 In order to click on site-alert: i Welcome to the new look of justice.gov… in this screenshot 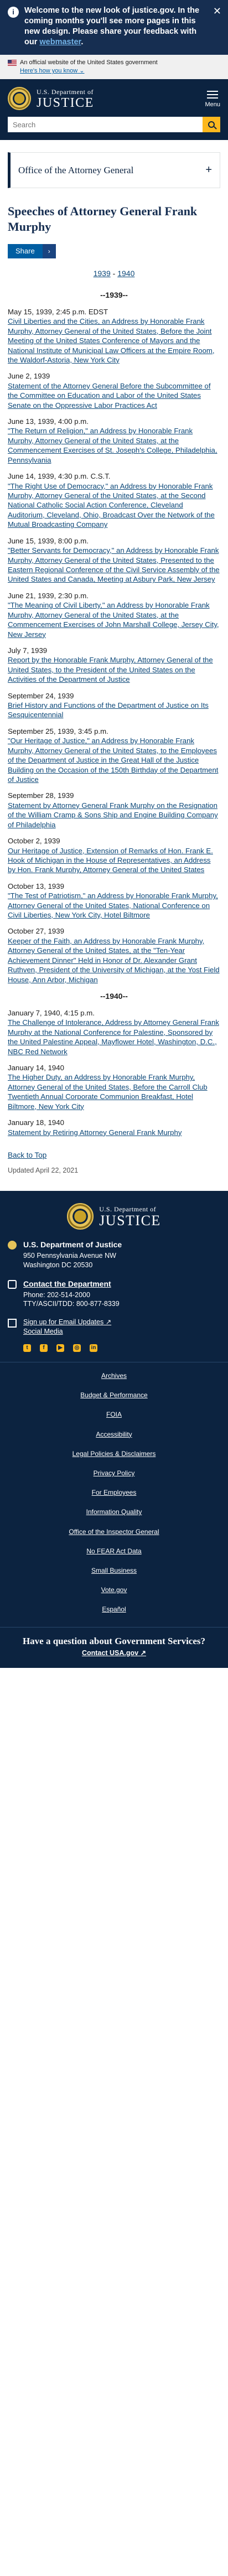, I will do `click(114, 28)`.